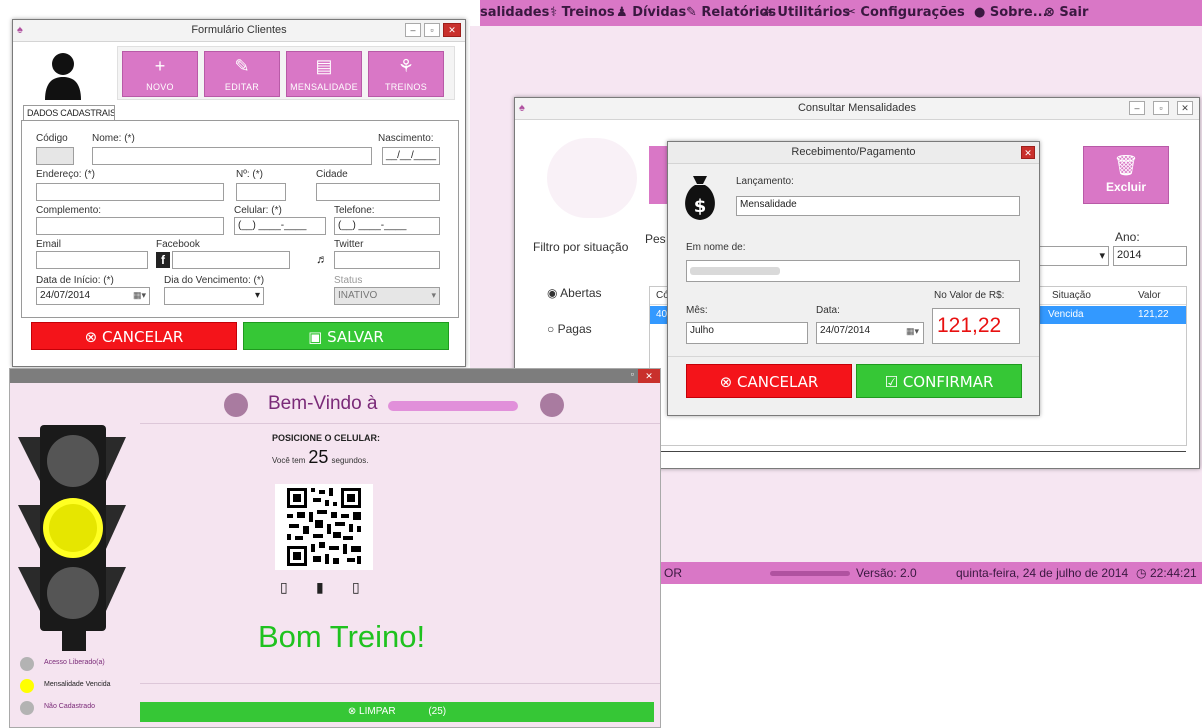  What do you see at coordinates (400, 423) in the screenshot?
I see `header-divider` at bounding box center [400, 423].